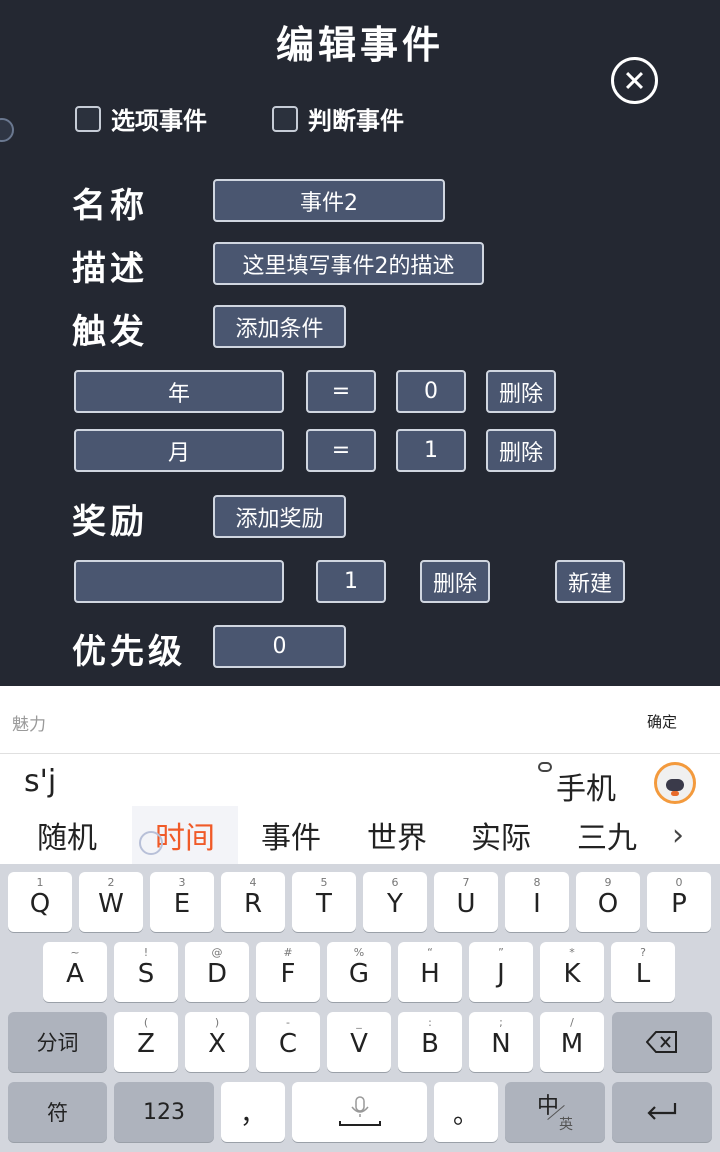 The height and width of the screenshot is (1152, 720). What do you see at coordinates (291, 835) in the screenshot?
I see `candidate-item: 事件` at bounding box center [291, 835].